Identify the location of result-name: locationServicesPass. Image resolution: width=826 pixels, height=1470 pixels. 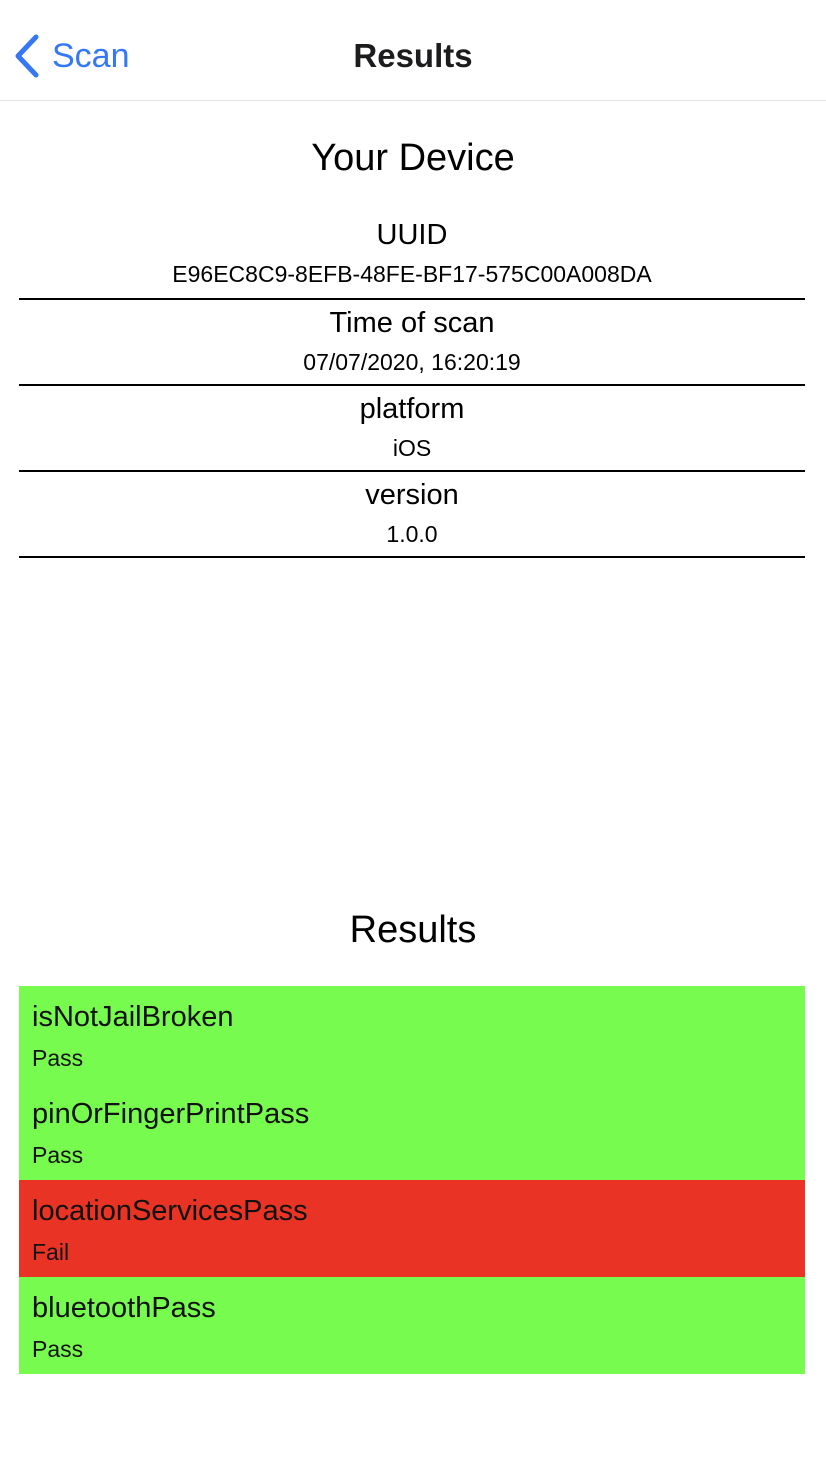
(170, 1211).